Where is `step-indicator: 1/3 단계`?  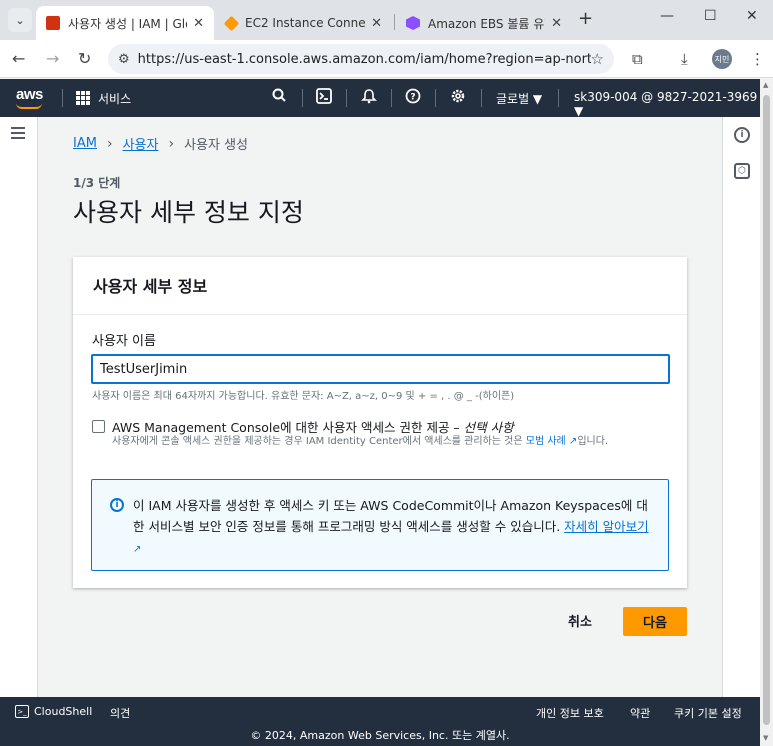
step-indicator: 1/3 단계 is located at coordinates (97, 183).